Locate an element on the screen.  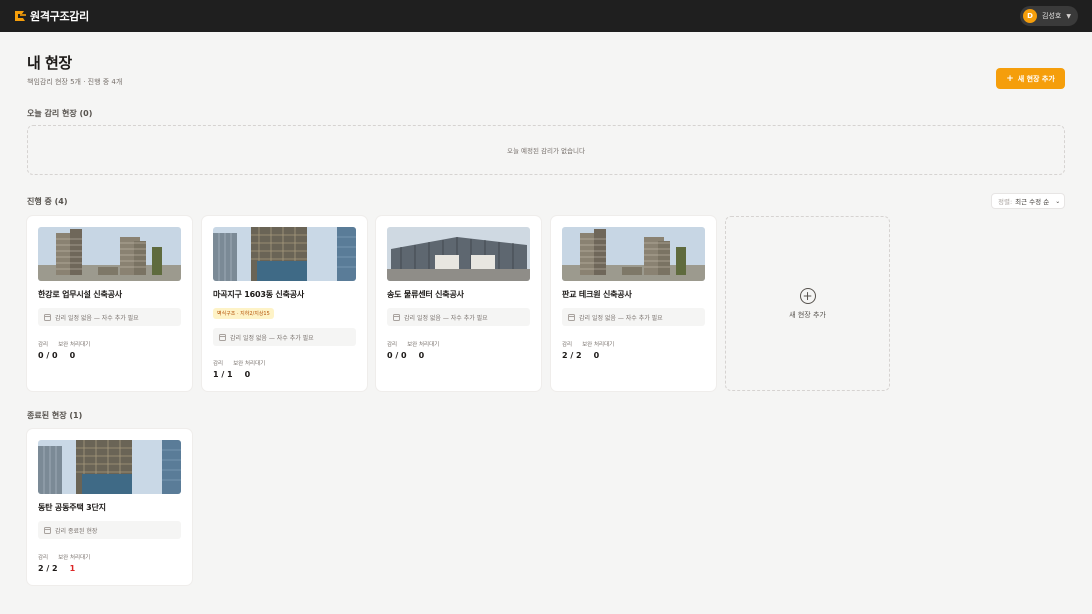
structure-tag: 벽식구조 · 지하2/지상15 is located at coordinates (243, 313).